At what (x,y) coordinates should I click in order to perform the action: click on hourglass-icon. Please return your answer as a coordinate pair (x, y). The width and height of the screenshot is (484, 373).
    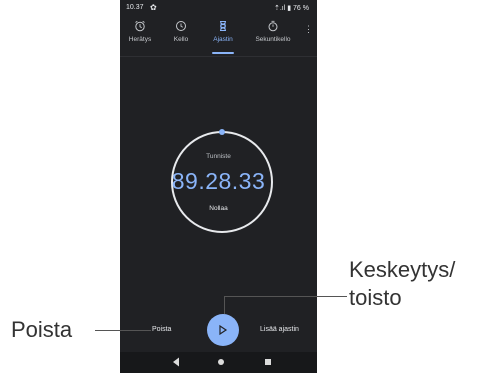
    Looking at the image, I should click on (223, 27).